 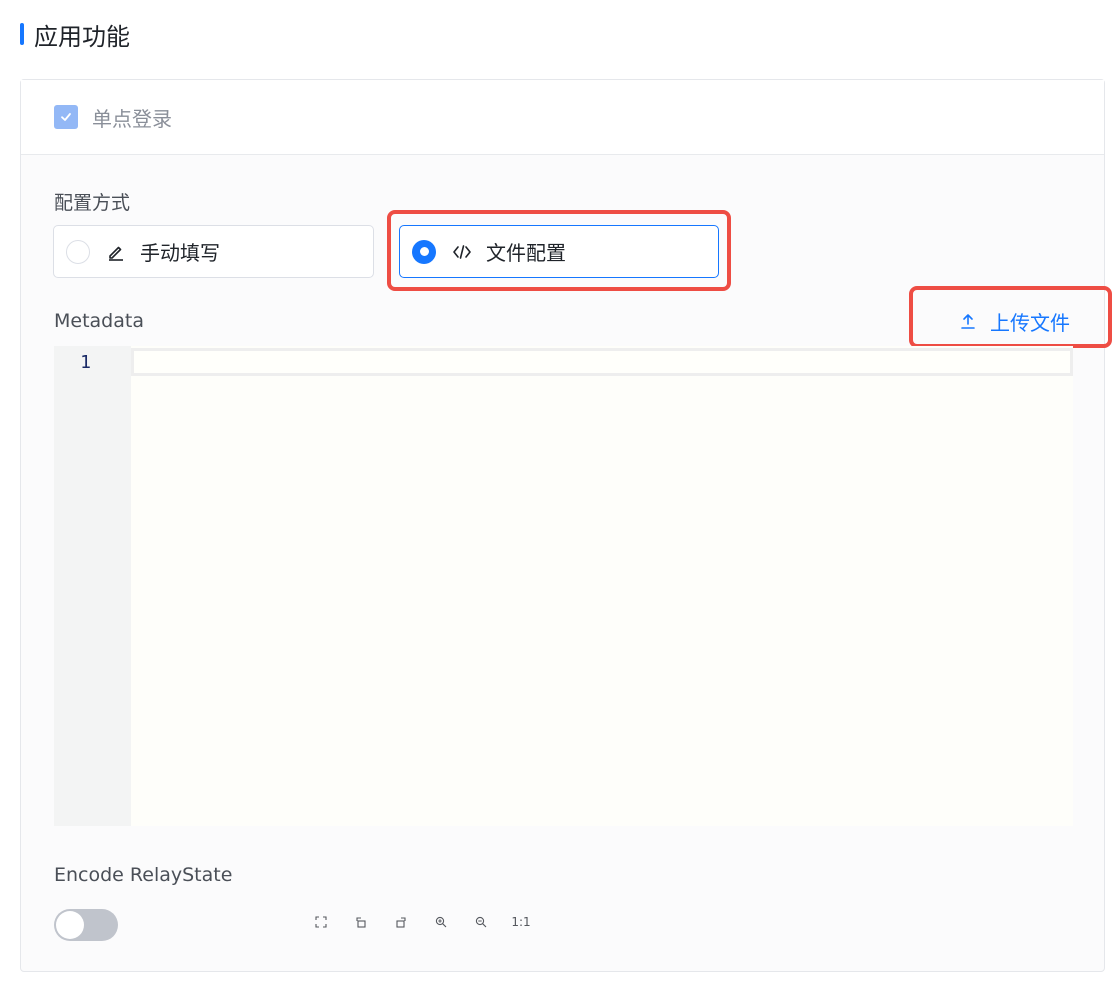 I want to click on check-icon, so click(x=66, y=117).